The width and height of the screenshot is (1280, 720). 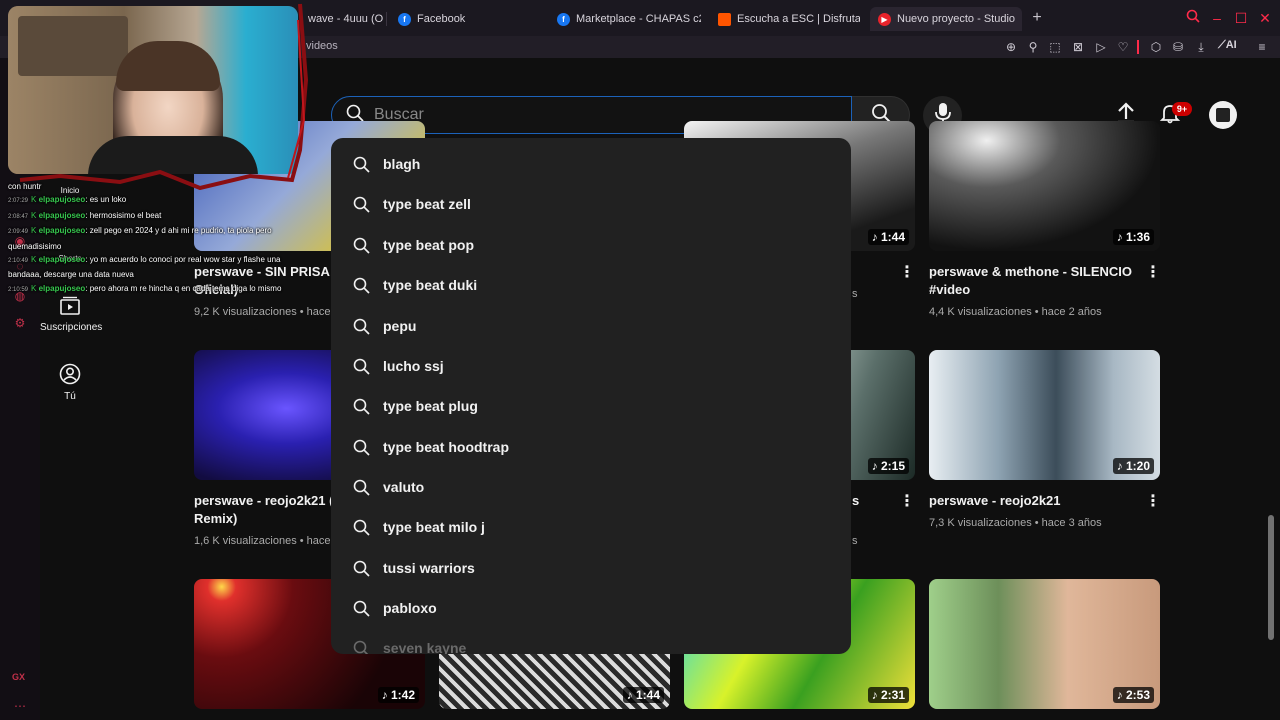 I want to click on suggestion-text: blagh, so click(x=402, y=164).